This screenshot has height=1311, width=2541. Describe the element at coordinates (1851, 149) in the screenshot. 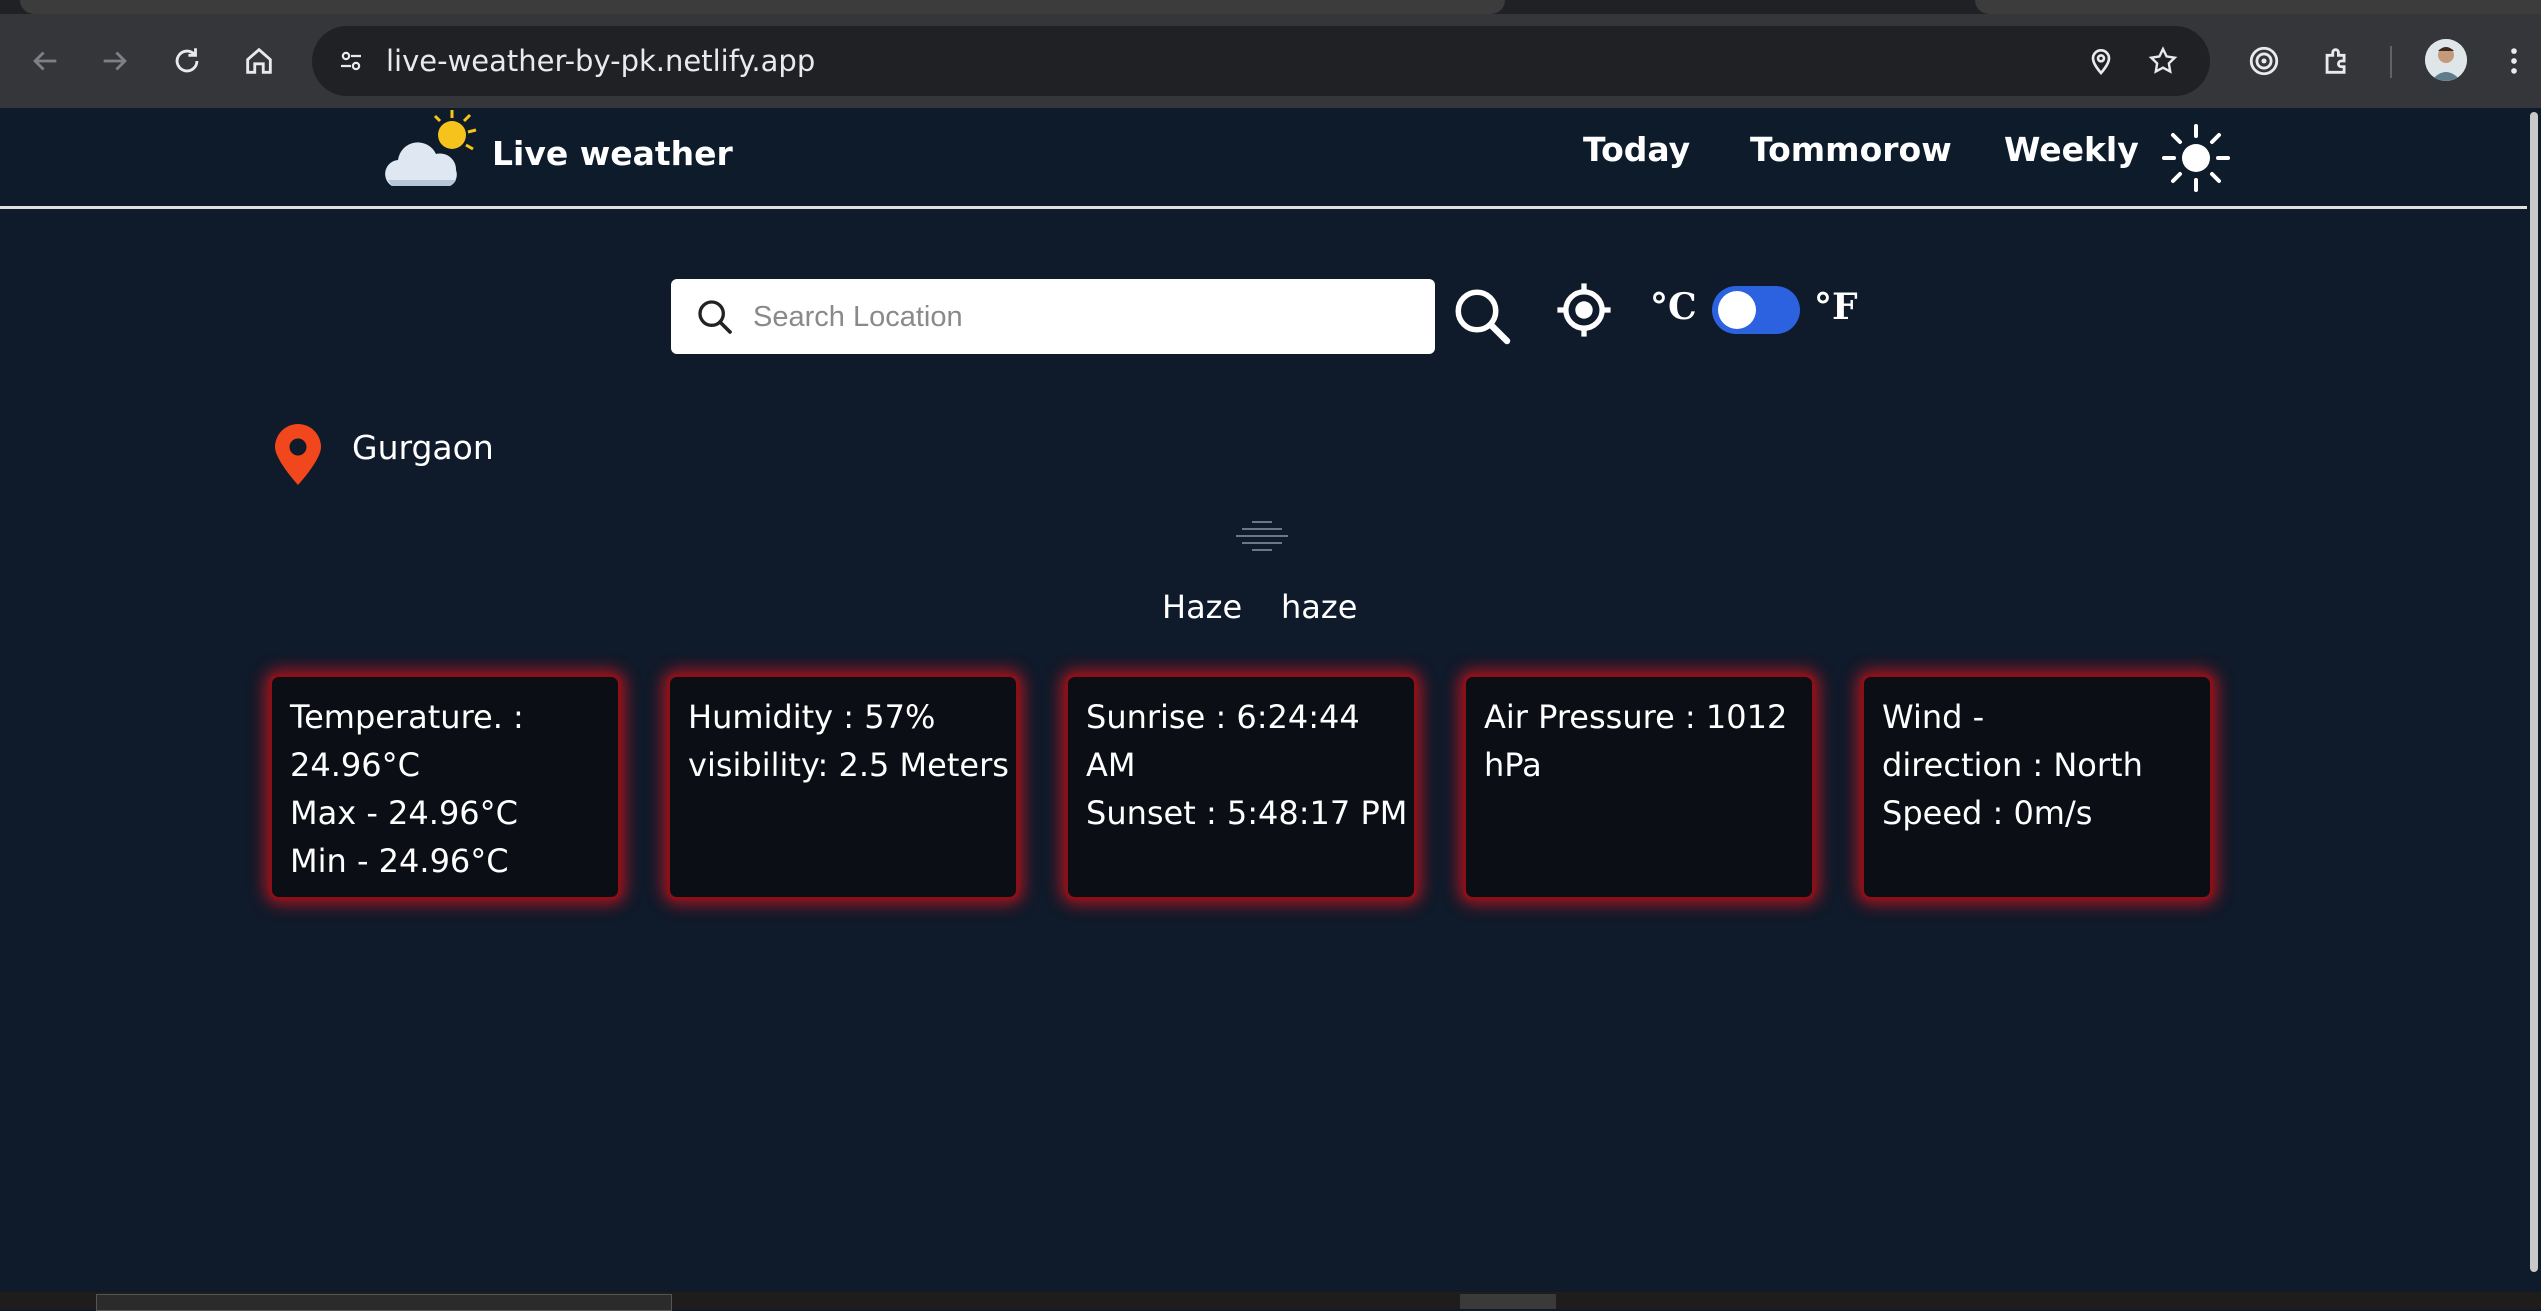

I see `nav-tomorrow: Tommorow` at that location.